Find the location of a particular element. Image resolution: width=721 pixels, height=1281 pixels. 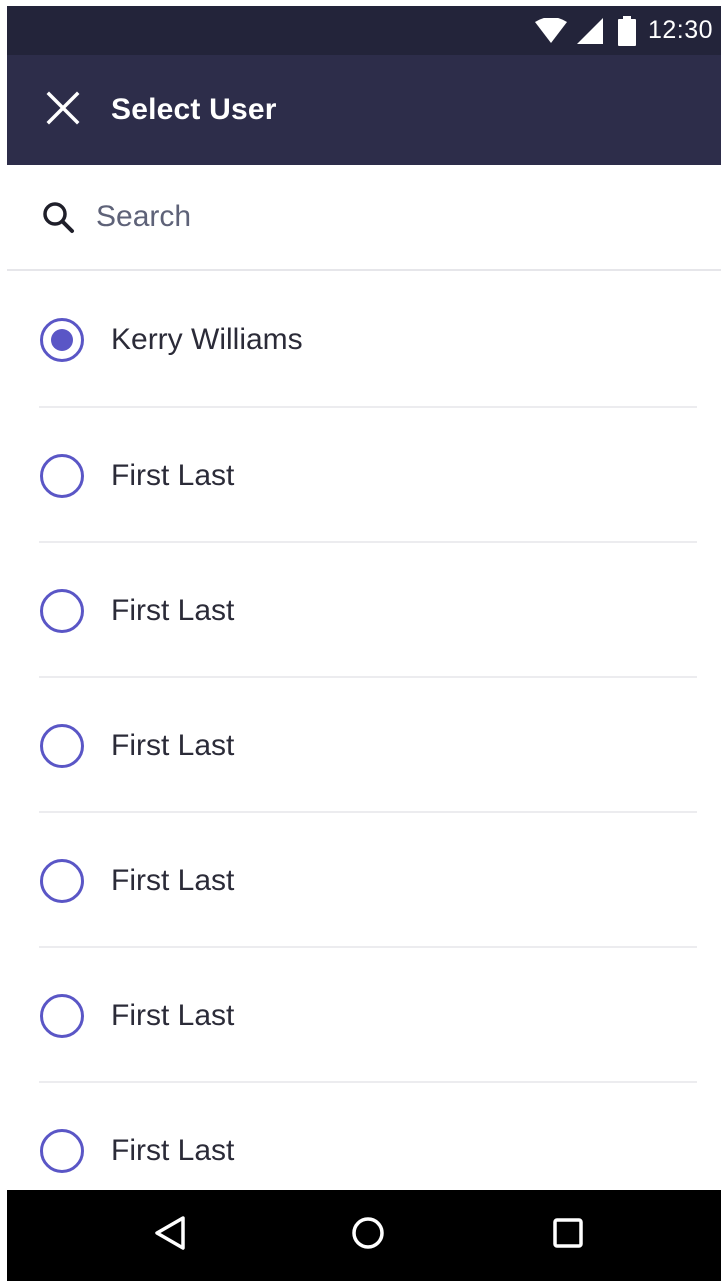

close-button is located at coordinates (63, 110).